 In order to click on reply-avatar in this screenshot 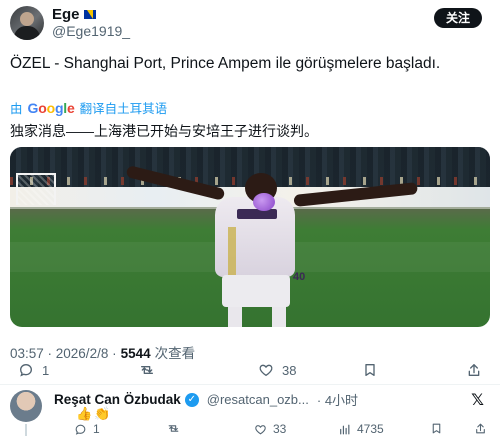, I will do `click(26, 406)`.